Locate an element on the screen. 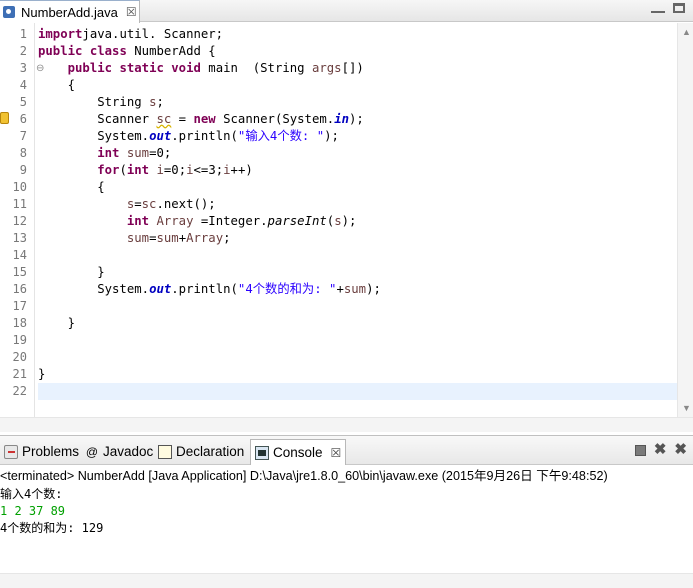 The width and height of the screenshot is (693, 588). editor-window-controls is located at coordinates (668, 8).